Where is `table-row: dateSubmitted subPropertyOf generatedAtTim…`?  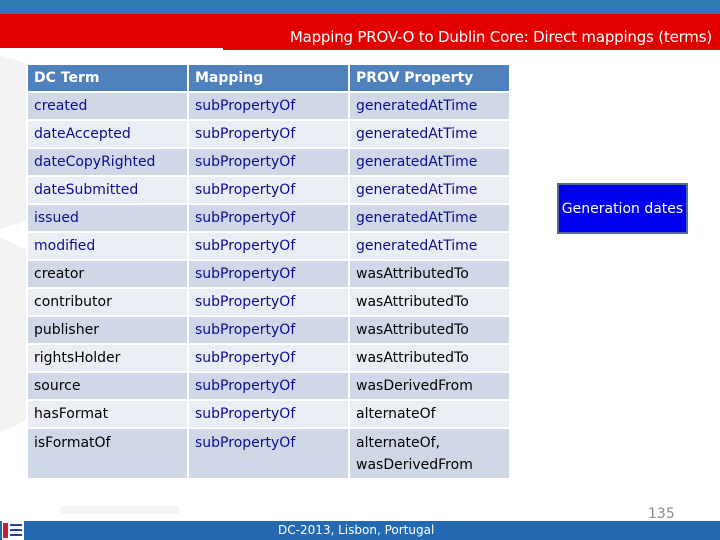 table-row: dateSubmitted subPropertyOf generatedAtTim… is located at coordinates (268, 190).